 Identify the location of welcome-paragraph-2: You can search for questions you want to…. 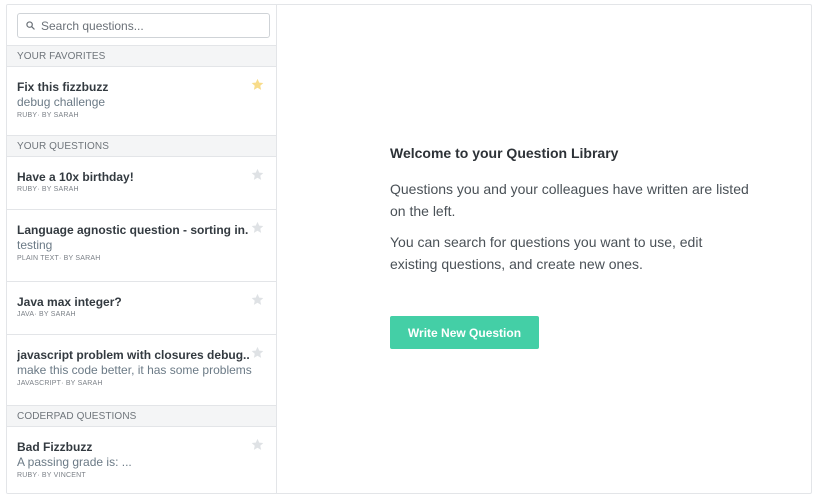
(546, 253).